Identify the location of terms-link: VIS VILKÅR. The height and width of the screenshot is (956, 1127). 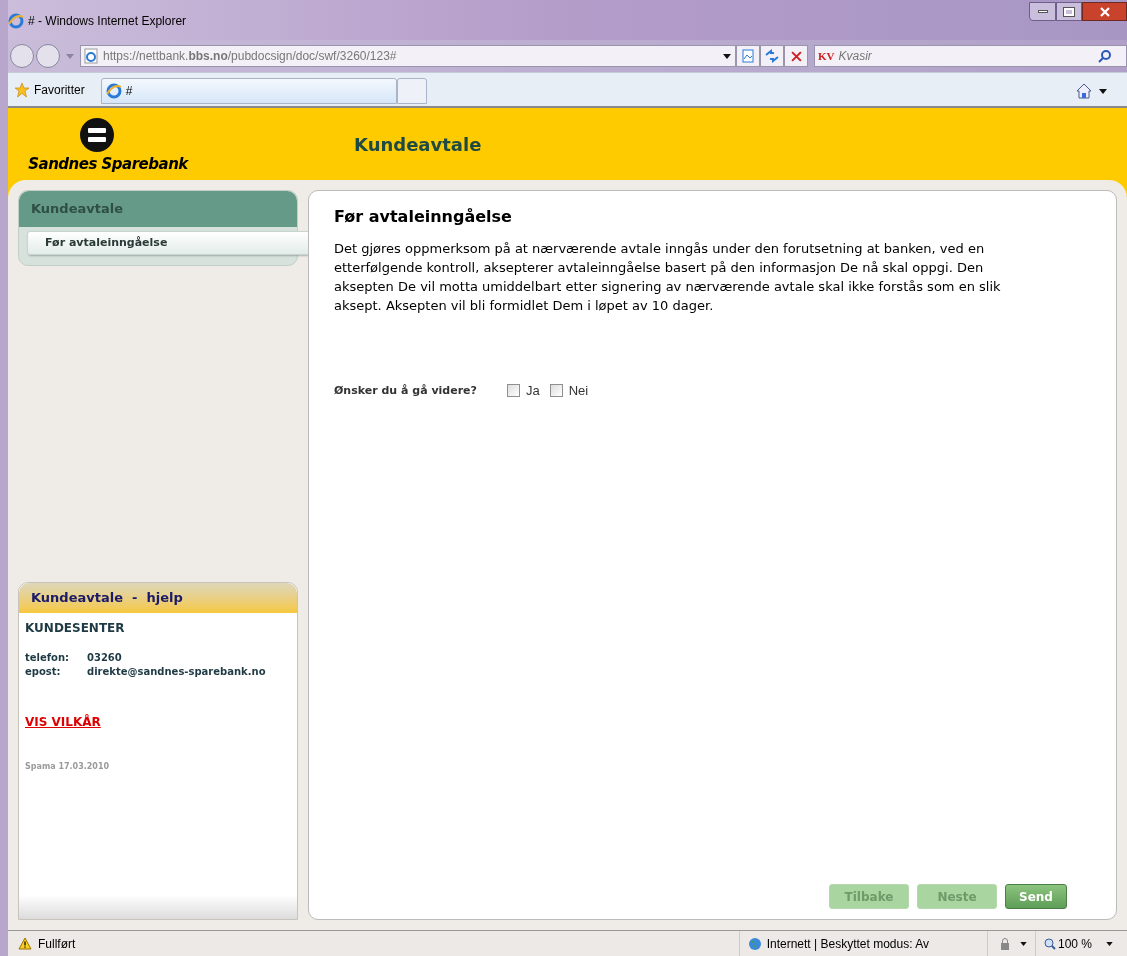
(158, 722).